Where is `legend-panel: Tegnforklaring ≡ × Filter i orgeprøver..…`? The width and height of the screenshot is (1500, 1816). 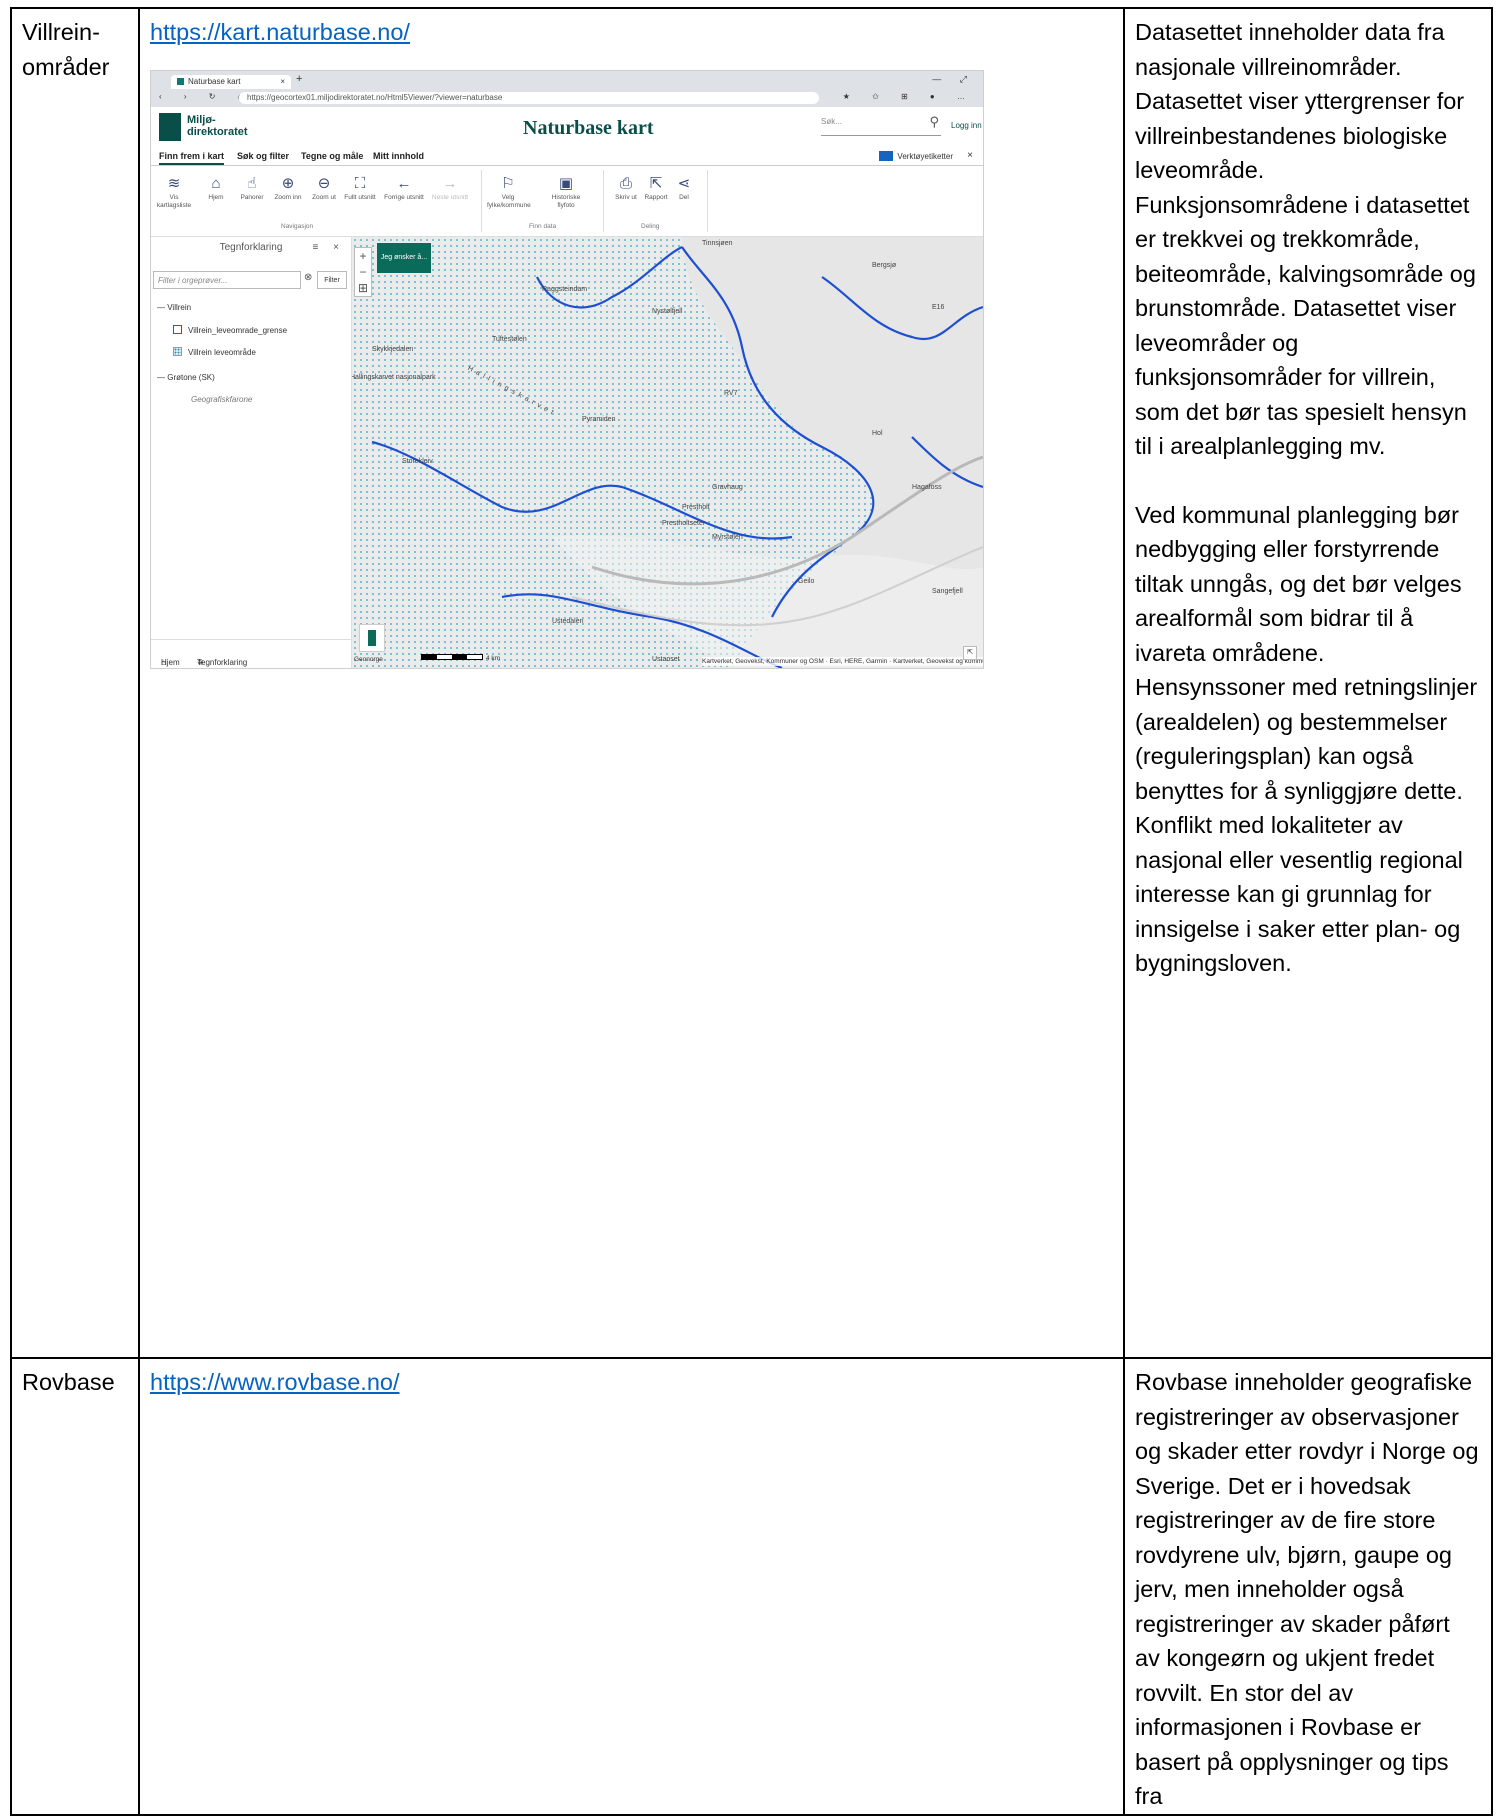 legend-panel: Tegnforklaring ≡ × Filter i orgeprøver..… is located at coordinates (251, 452).